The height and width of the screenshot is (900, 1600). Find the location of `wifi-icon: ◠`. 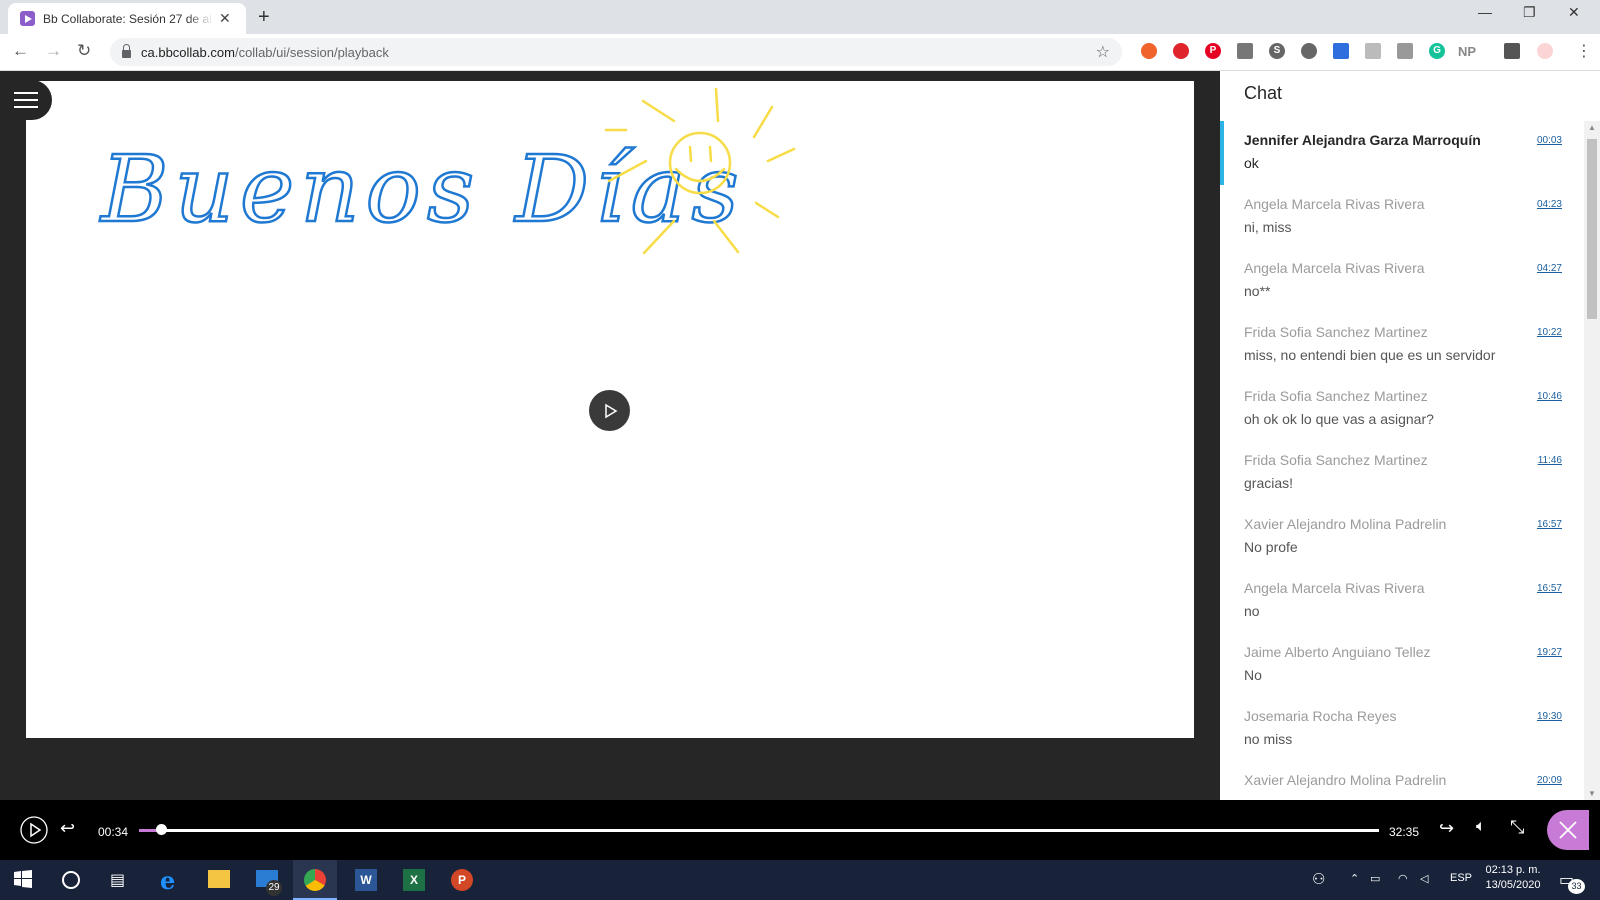

wifi-icon: ◠ is located at coordinates (1403, 878).